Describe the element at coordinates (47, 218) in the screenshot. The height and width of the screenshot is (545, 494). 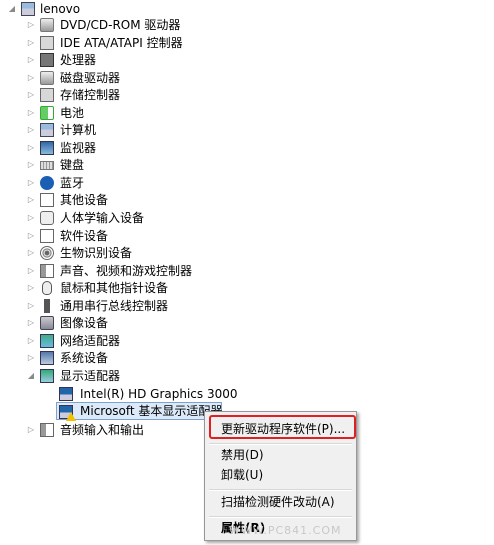
I see `hid-icon` at that location.